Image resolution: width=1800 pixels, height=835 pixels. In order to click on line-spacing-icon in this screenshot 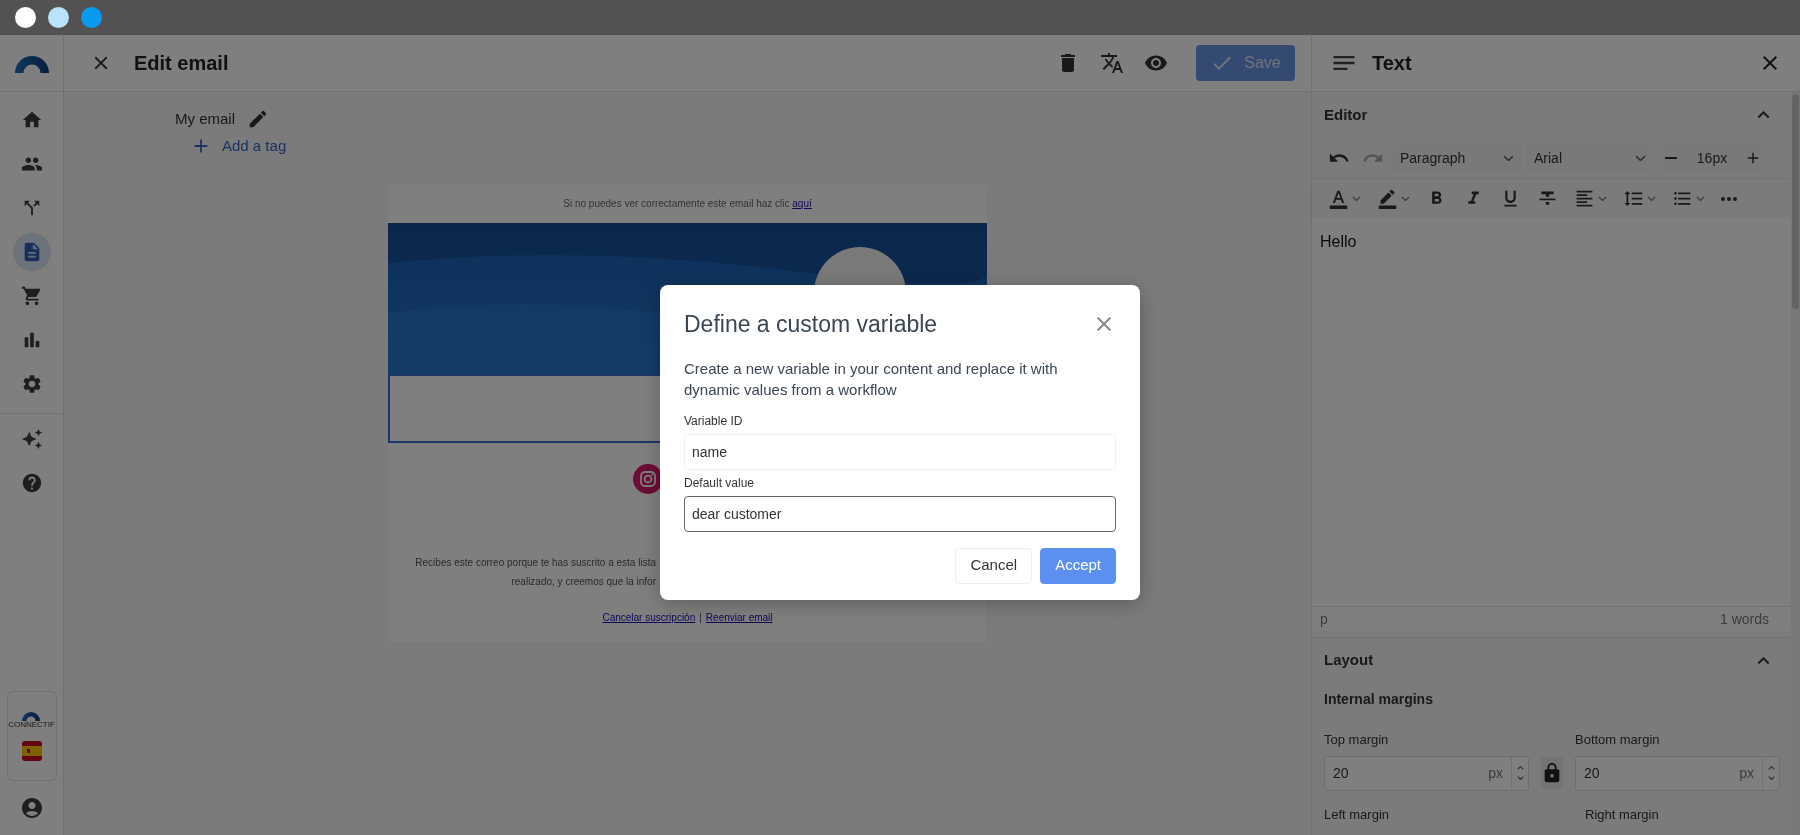, I will do `click(1633, 198)`.